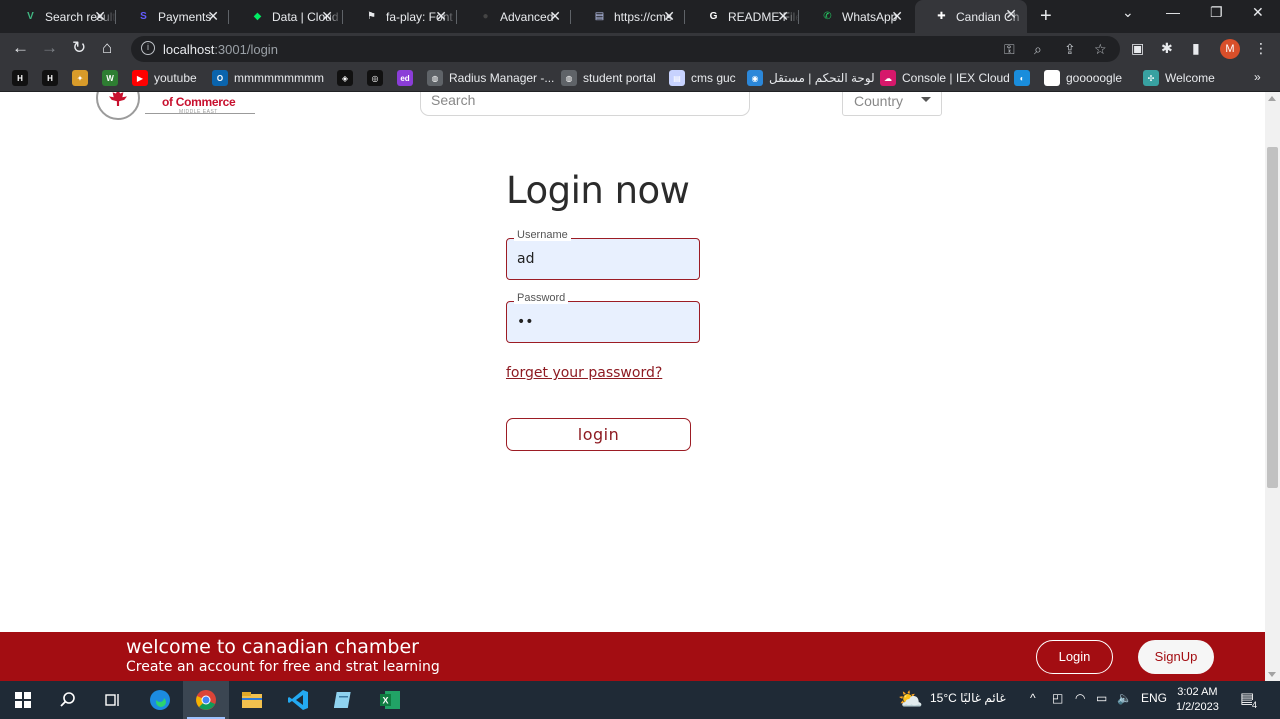 This screenshot has width=1280, height=719. What do you see at coordinates (1154, 698) in the screenshot?
I see `language-indicator: ENG` at bounding box center [1154, 698].